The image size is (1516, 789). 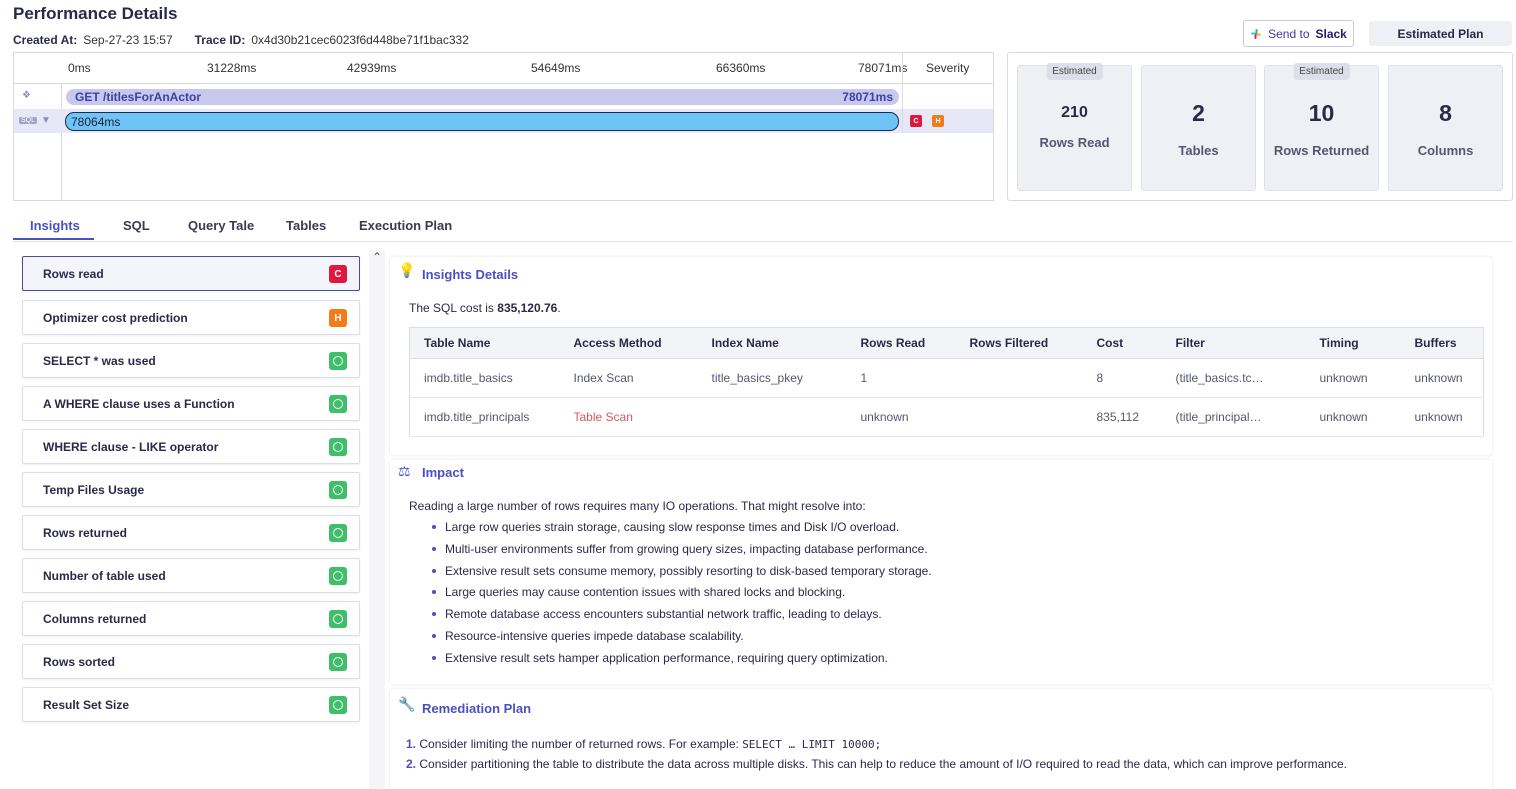 What do you see at coordinates (628, 343) in the screenshot?
I see `column-header: Access Method` at bounding box center [628, 343].